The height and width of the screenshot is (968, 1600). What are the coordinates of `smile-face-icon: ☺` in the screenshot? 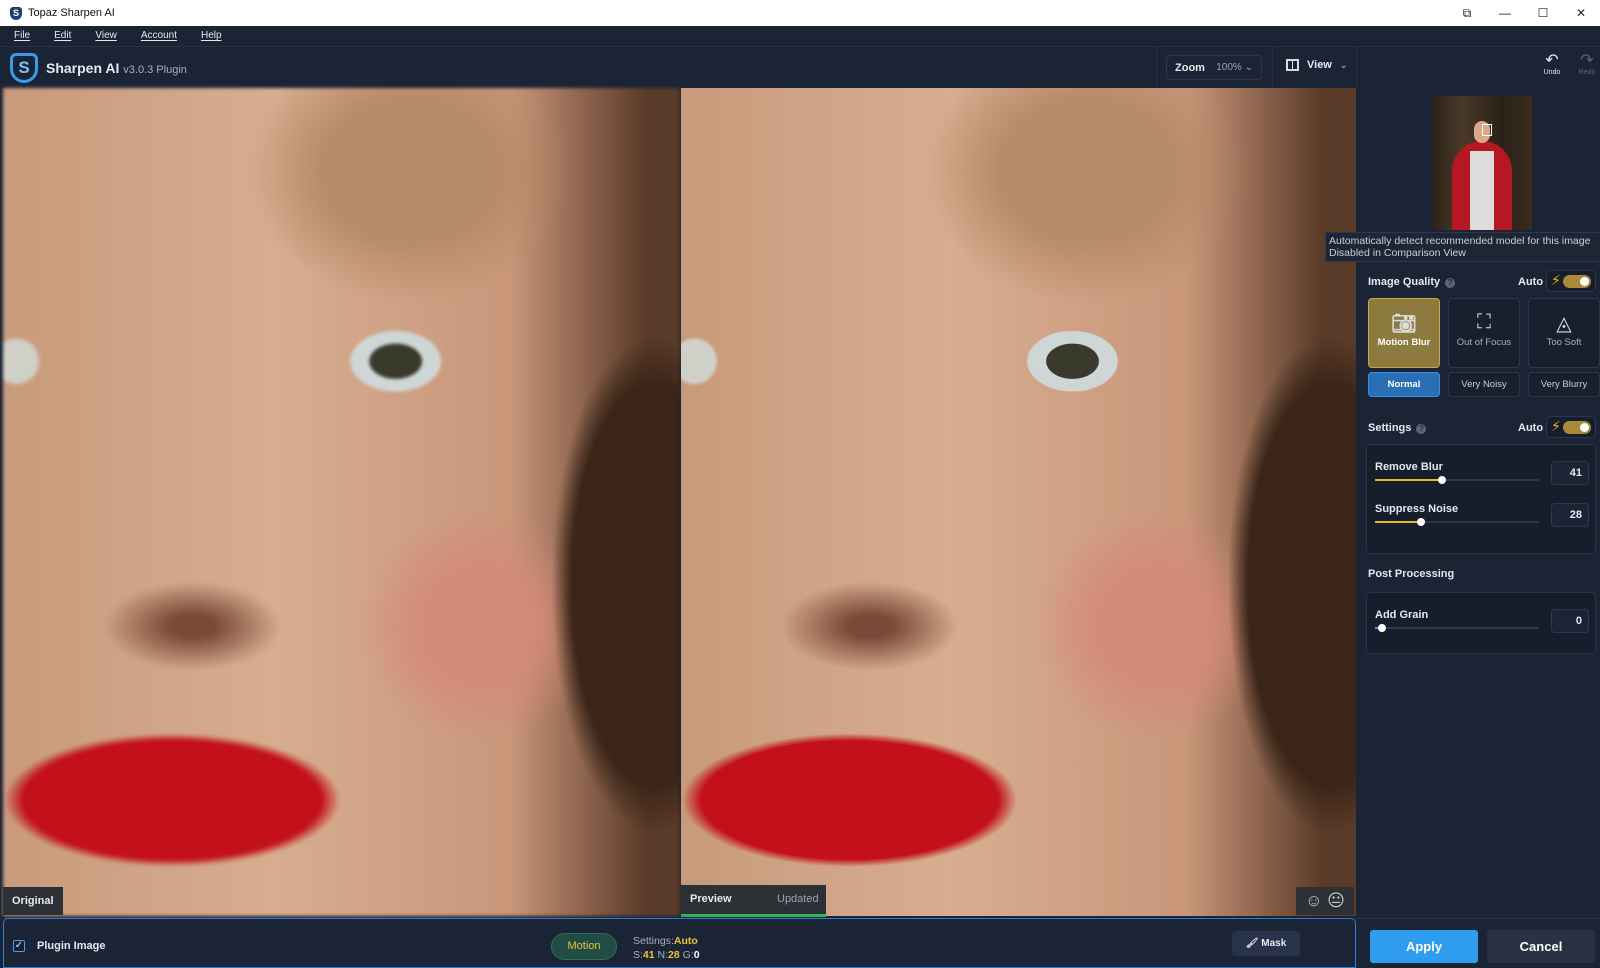 It's located at (1313, 900).